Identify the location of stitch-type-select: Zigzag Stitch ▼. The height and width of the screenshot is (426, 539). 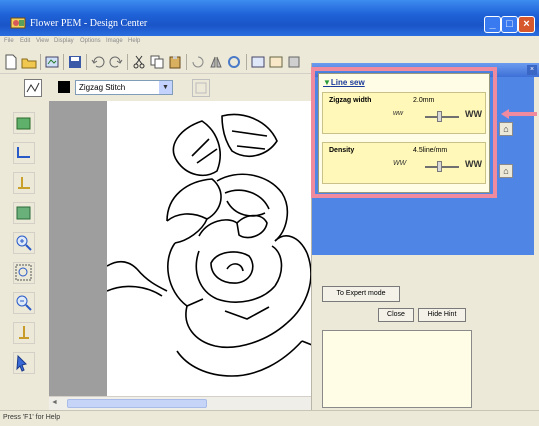
(124, 87).